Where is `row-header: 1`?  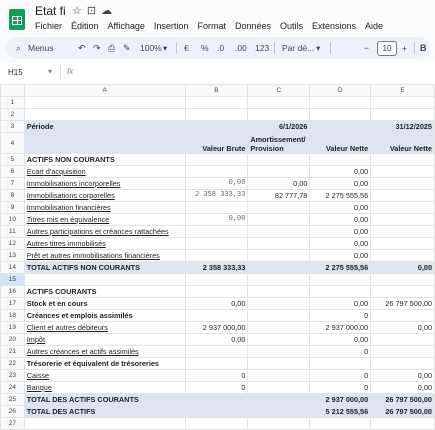
row-header: 1 is located at coordinates (12, 102).